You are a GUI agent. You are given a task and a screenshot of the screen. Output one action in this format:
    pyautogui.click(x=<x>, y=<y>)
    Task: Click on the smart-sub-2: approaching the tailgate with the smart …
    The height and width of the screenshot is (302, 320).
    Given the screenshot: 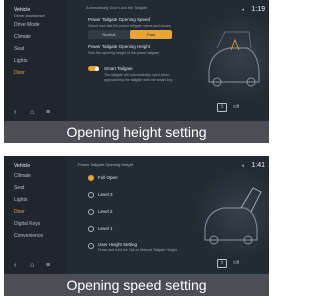 What is the action you would take?
    pyautogui.click(x=139, y=80)
    